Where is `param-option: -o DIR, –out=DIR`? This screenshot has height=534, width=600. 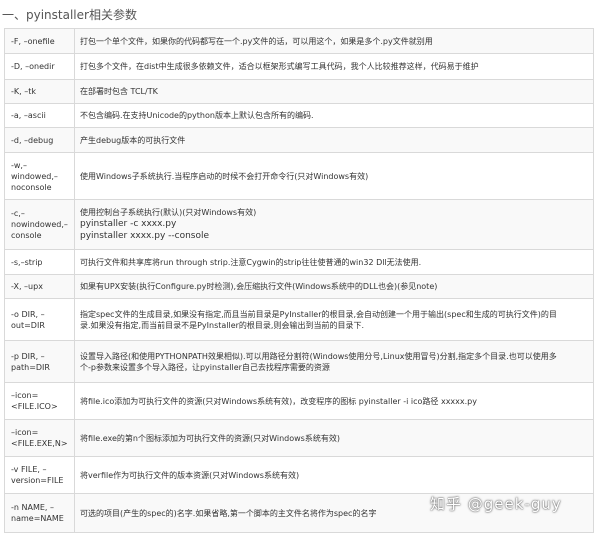
param-option: -o DIR, –out=DIR is located at coordinates (39, 319).